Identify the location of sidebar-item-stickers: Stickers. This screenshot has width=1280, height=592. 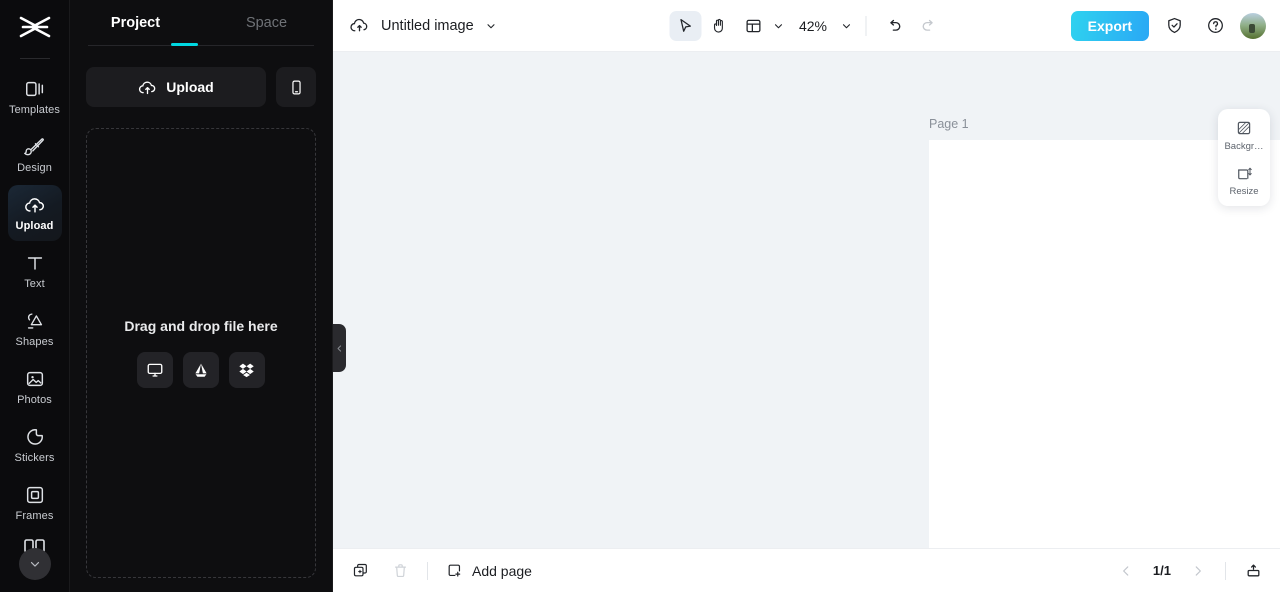
(35, 445).